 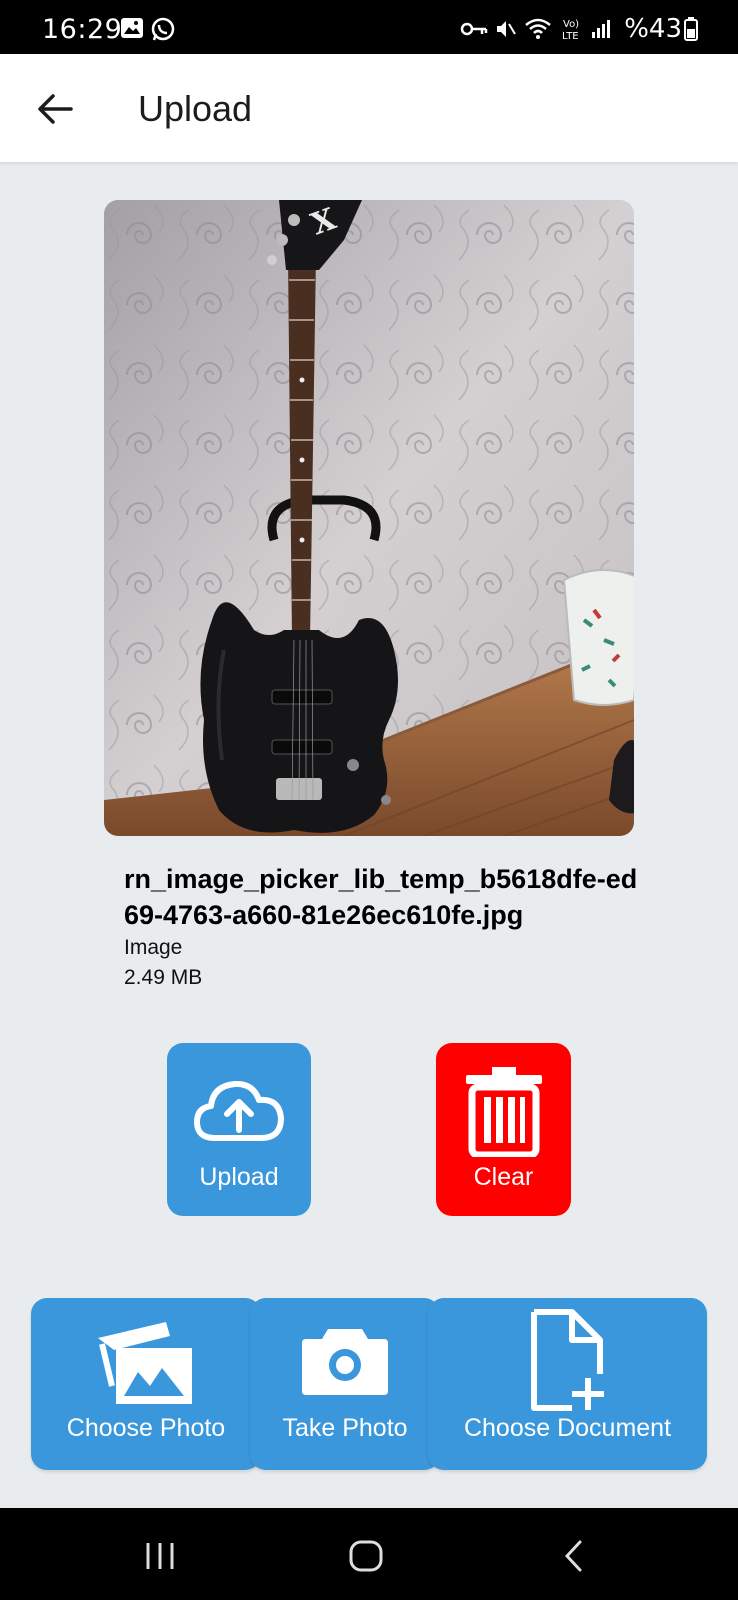 I want to click on clear-label: Clear, so click(x=503, y=1177).